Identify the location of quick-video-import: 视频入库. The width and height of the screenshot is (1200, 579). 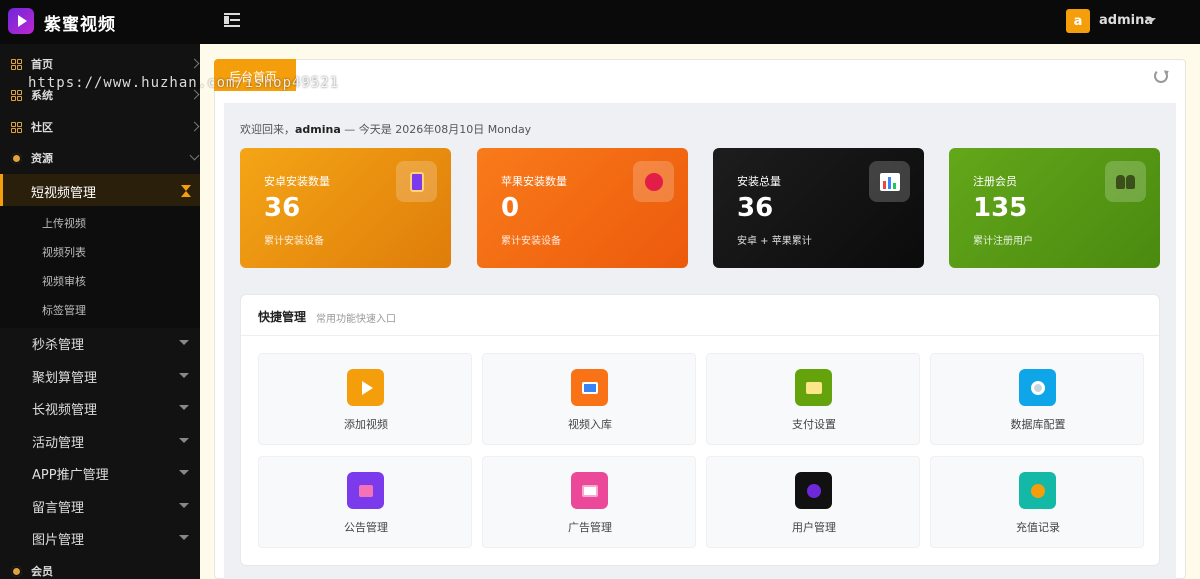
(589, 399).